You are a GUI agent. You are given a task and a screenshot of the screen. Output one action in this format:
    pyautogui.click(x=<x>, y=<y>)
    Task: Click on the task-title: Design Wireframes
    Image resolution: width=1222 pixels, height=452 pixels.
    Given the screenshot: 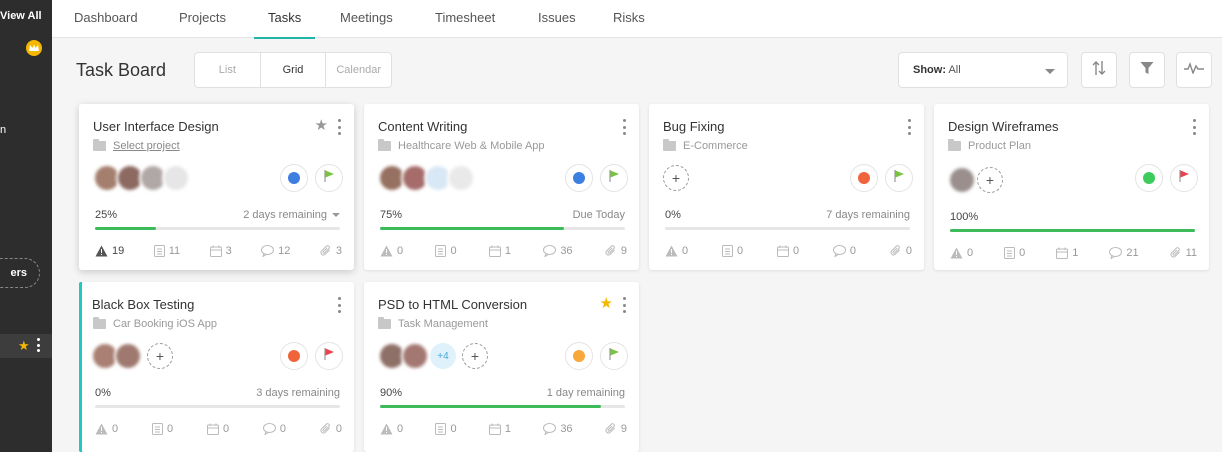 What is the action you would take?
    pyautogui.click(x=1003, y=126)
    